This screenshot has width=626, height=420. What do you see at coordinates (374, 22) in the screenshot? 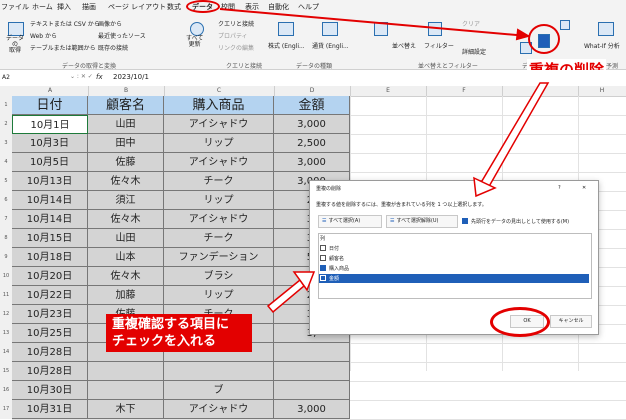
I see `arrow-data-to-remove` at bounding box center [374, 22].